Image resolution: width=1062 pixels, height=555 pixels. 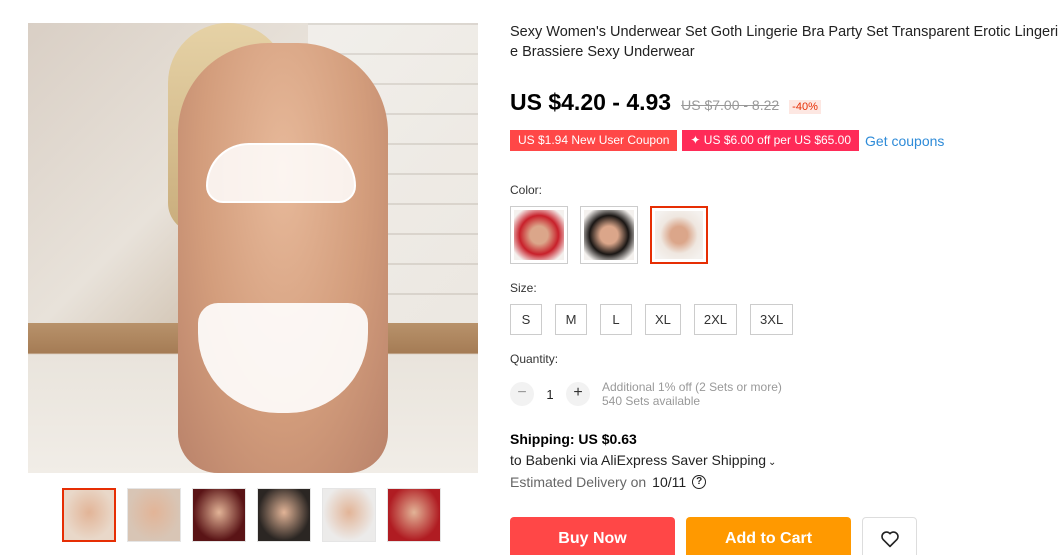 I want to click on size-option-l: L, so click(x=616, y=319).